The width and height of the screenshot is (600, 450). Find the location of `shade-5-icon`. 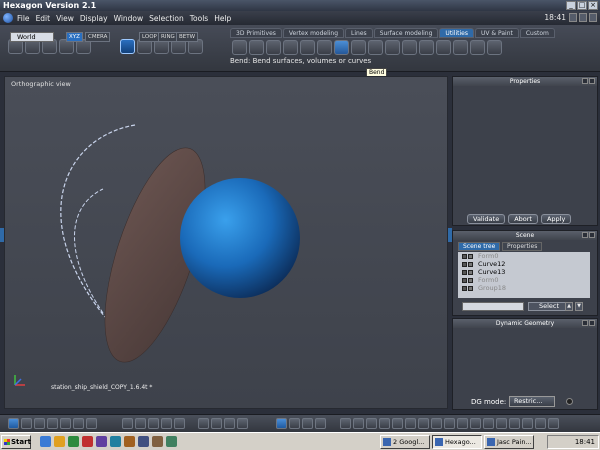

shade-5-icon is located at coordinates (397, 423).